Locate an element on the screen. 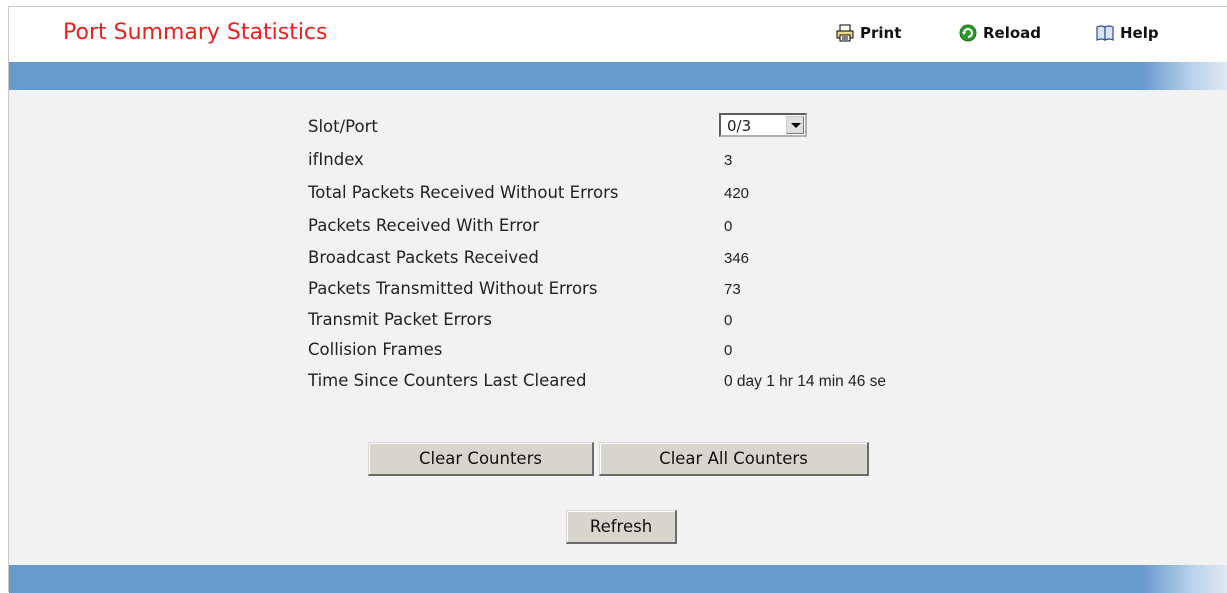 Image resolution: width=1227 pixels, height=593 pixels. print-button: Print is located at coordinates (868, 33).